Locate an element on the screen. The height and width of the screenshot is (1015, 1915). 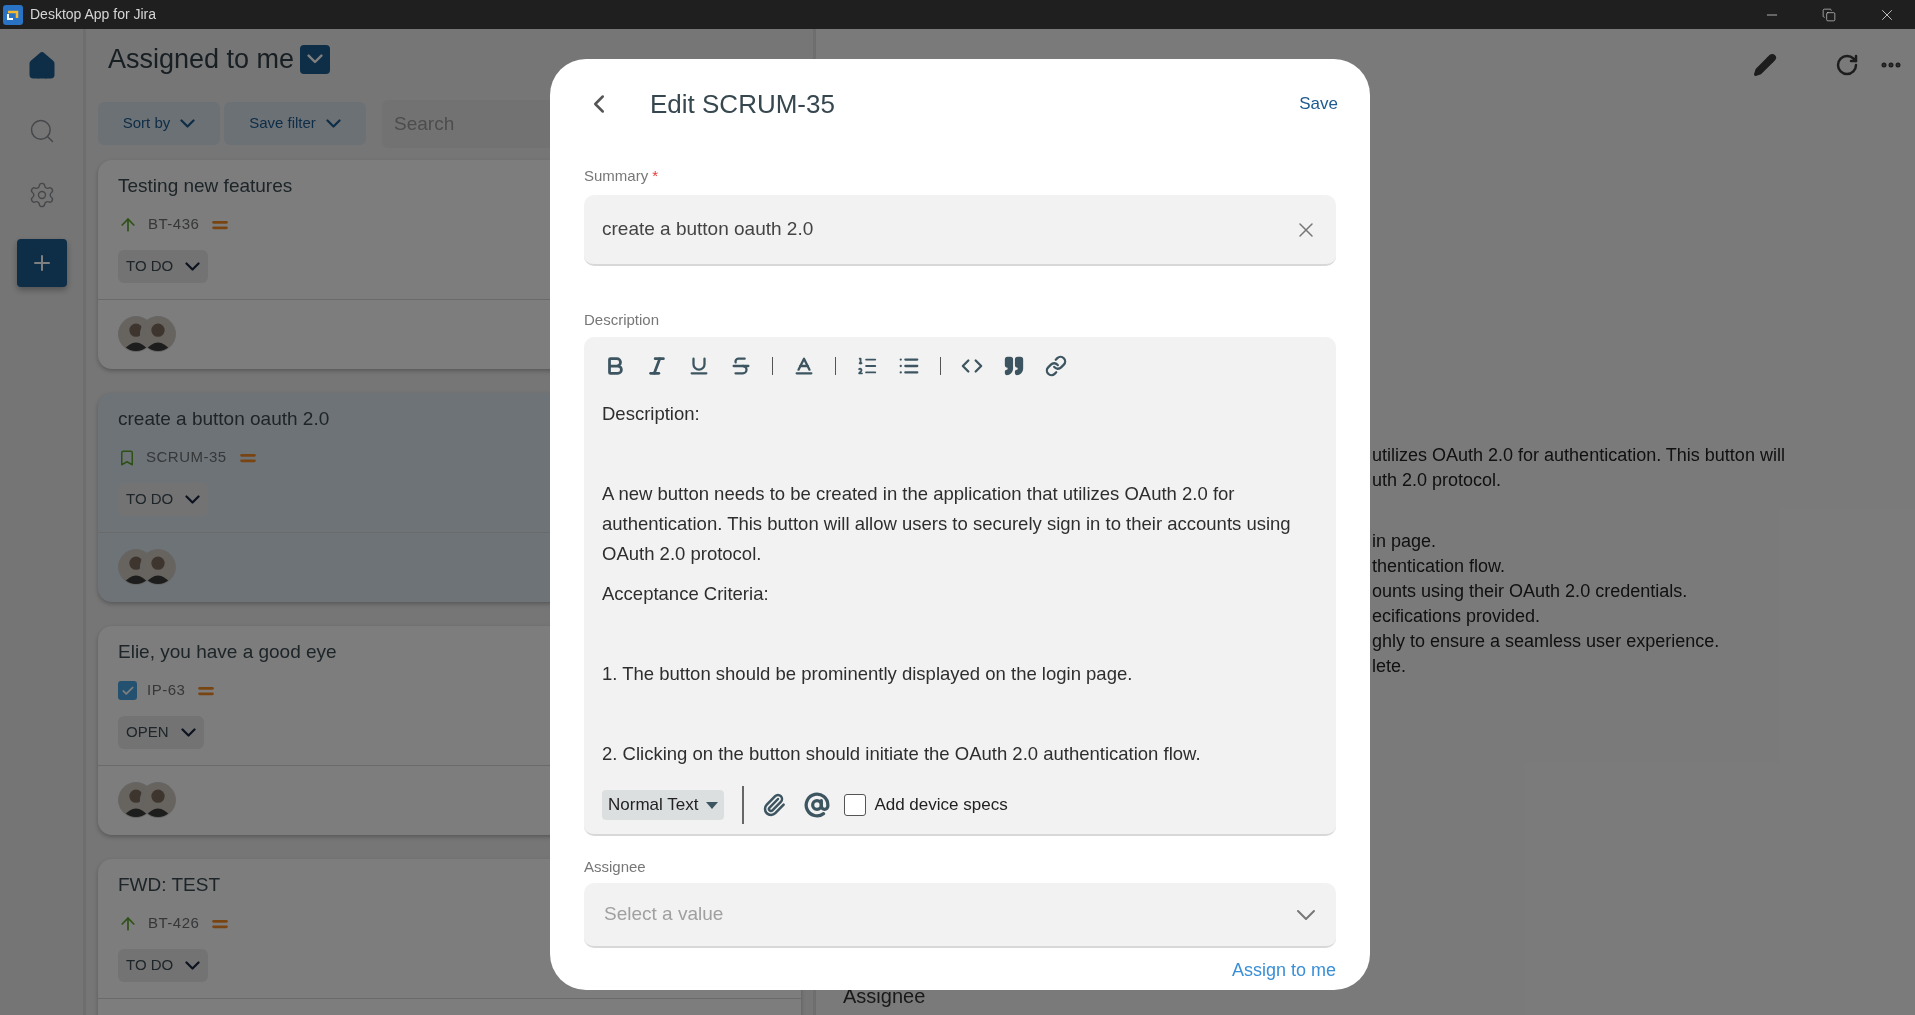
link-icon is located at coordinates (1056, 366).